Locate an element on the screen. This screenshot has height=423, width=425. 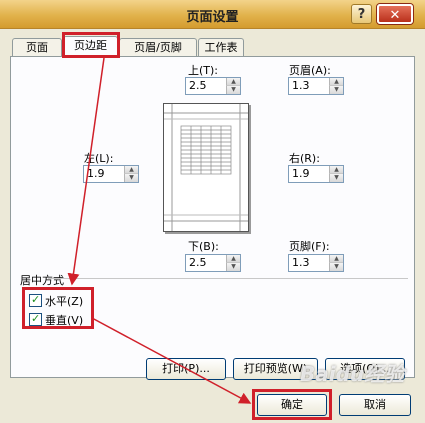
bottom-margin-spinner: 2.5 ▲ ▼ is located at coordinates (213, 263).